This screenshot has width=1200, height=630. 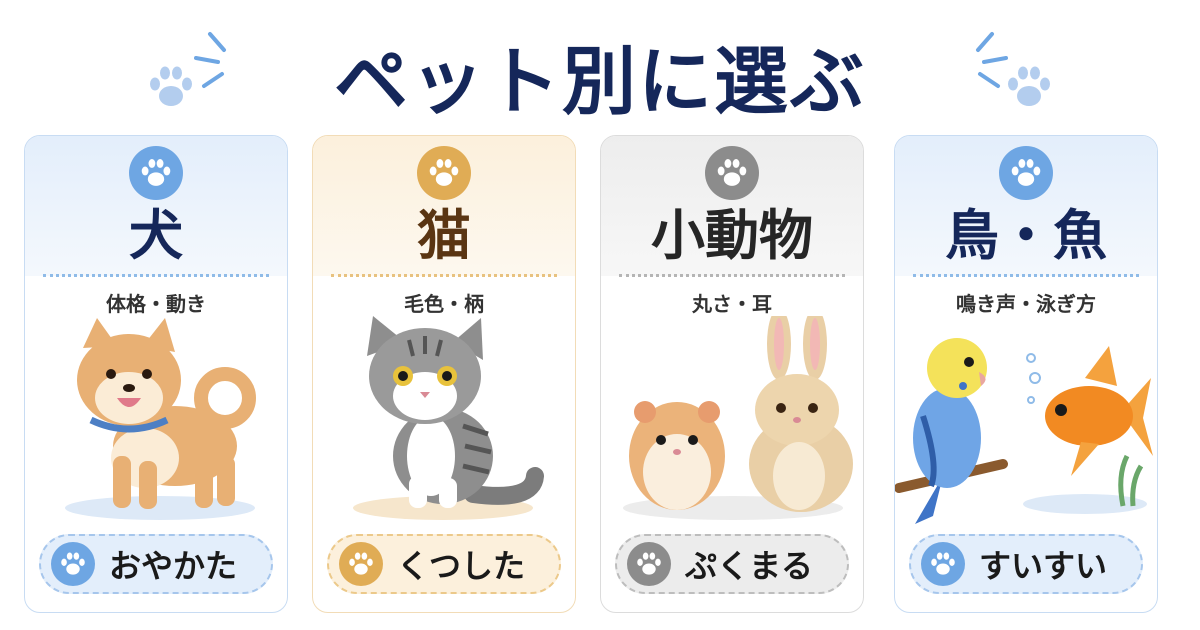 What do you see at coordinates (444, 235) in the screenshot?
I see `card-title: 猫` at bounding box center [444, 235].